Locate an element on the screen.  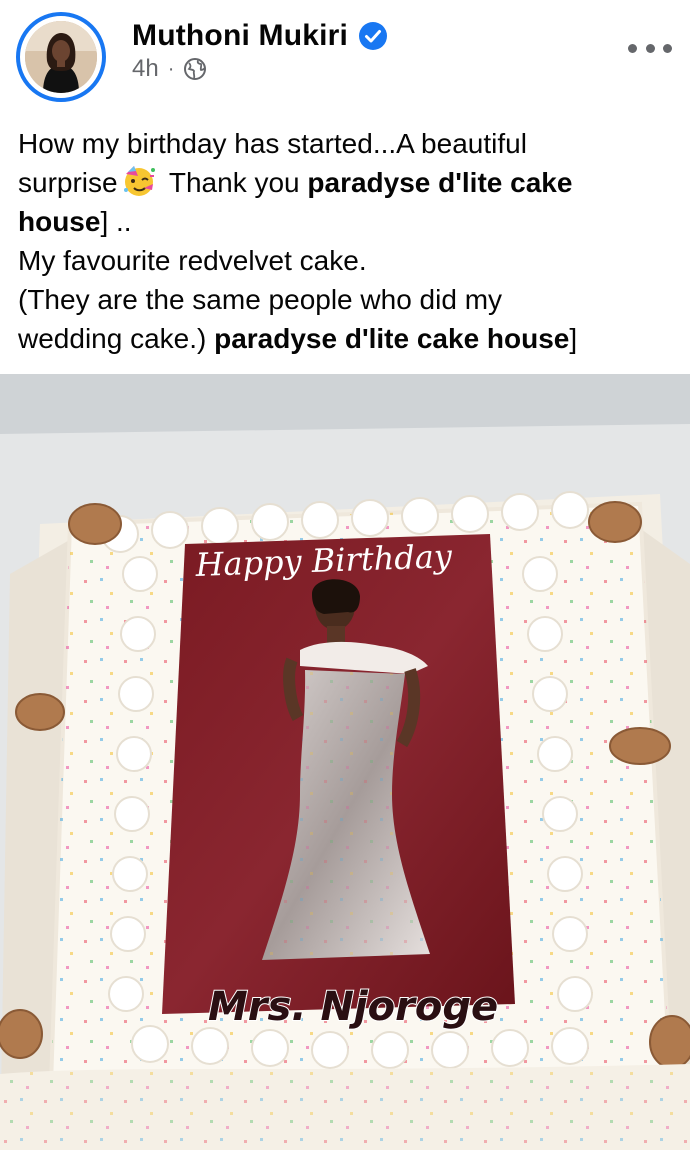
page-mention-link: house is located at coordinates (59, 221).